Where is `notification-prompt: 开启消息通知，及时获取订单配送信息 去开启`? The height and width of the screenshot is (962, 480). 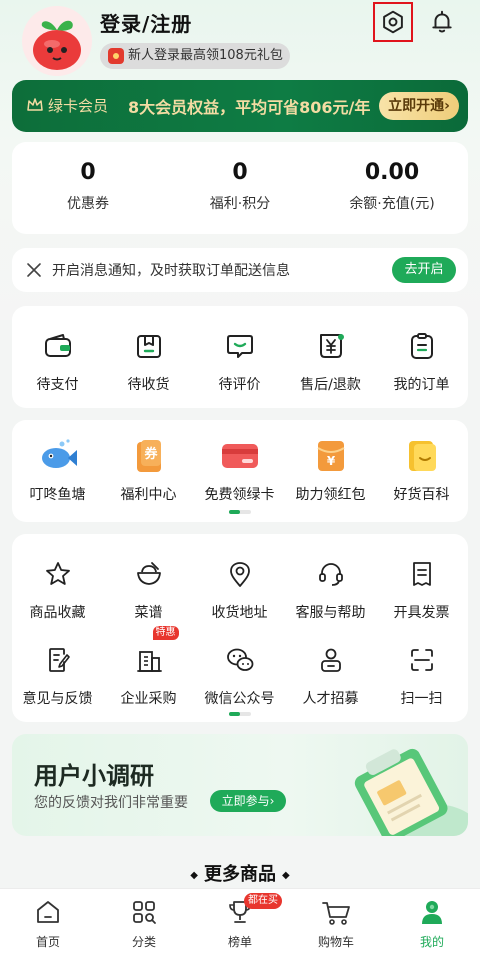
notification-prompt: 开启消息通知，及时获取订单配送信息 去开启 is located at coordinates (240, 270).